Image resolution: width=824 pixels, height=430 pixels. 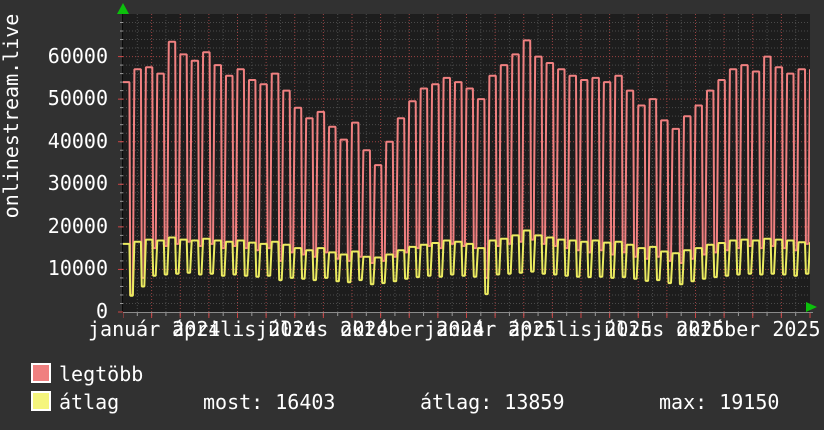 I want to click on y-axis-arrow-icon, so click(x=123, y=8).